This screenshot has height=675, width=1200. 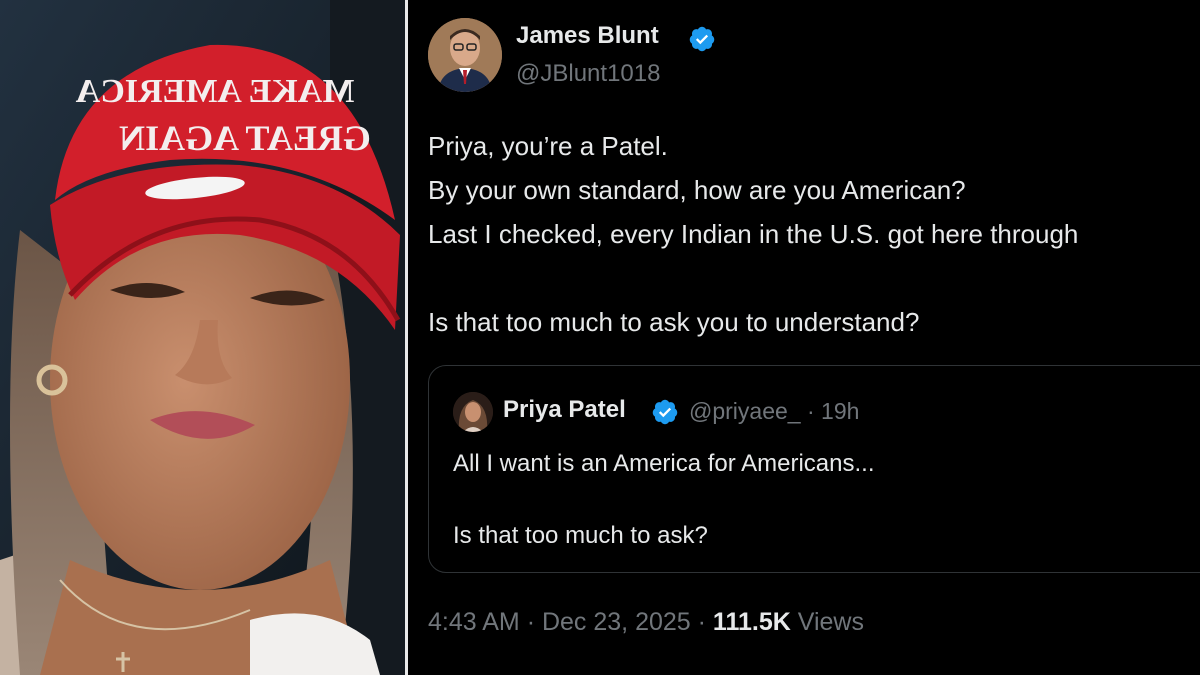 I want to click on quoted-author-name: Priya Patel, so click(x=564, y=410).